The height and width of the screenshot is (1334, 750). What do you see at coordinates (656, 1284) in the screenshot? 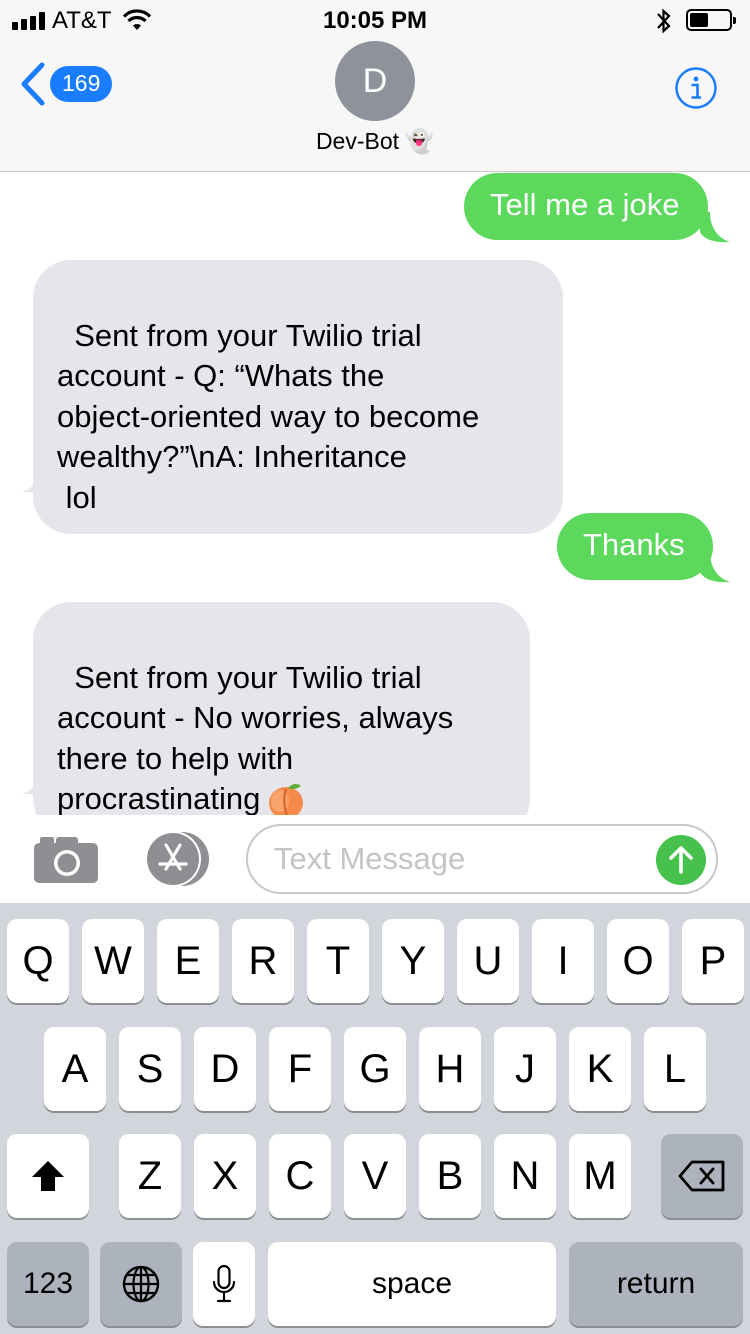
I see `return-key: return` at bounding box center [656, 1284].